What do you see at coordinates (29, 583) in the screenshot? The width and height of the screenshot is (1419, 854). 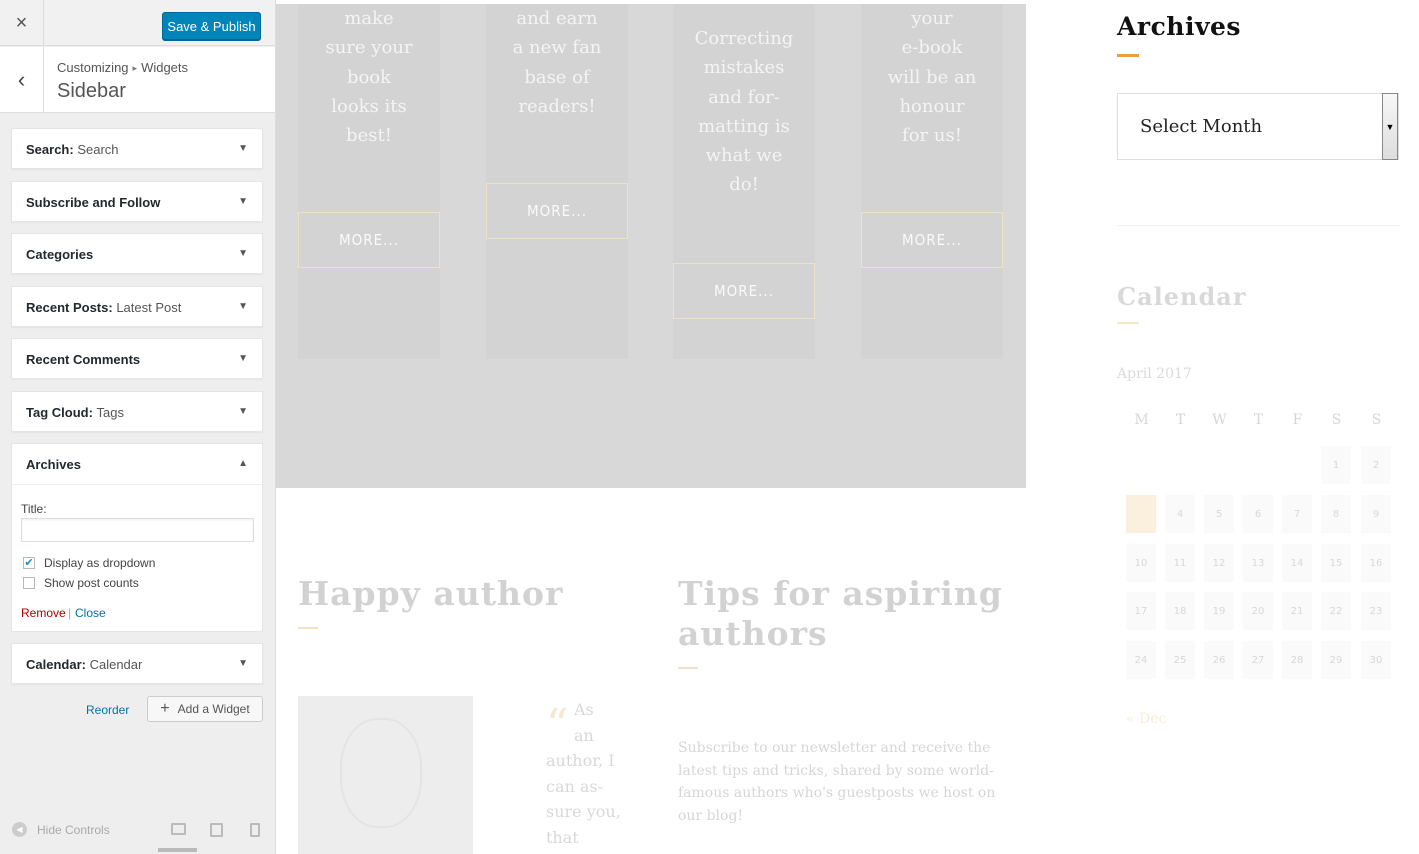 I see `show-post-counts-checkbox` at bounding box center [29, 583].